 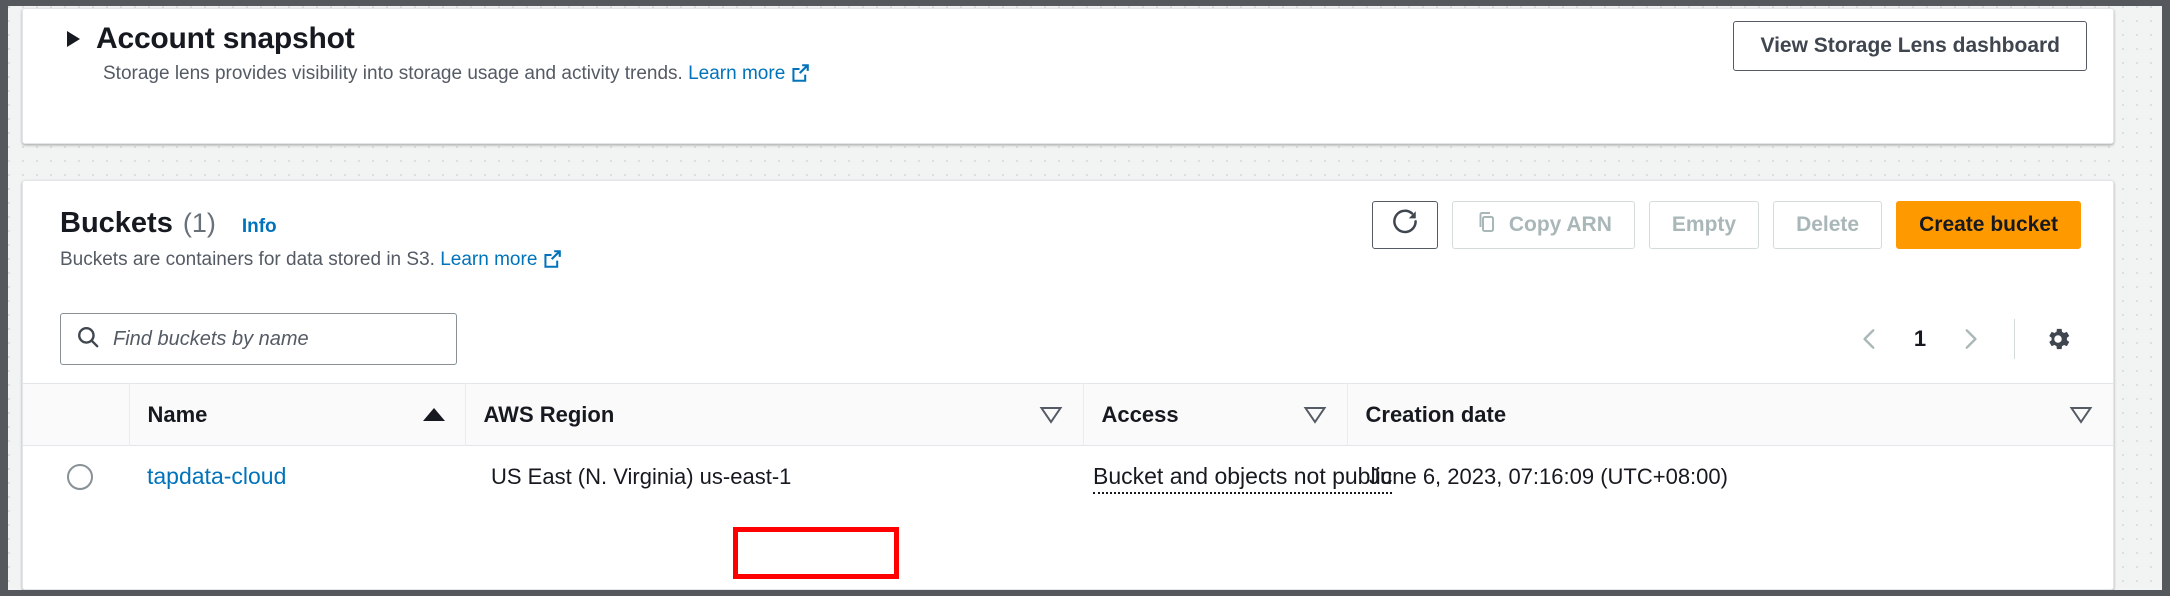 I want to click on buckets-table-head: Name AWS Region Access Creation date, so click(x=1068, y=414).